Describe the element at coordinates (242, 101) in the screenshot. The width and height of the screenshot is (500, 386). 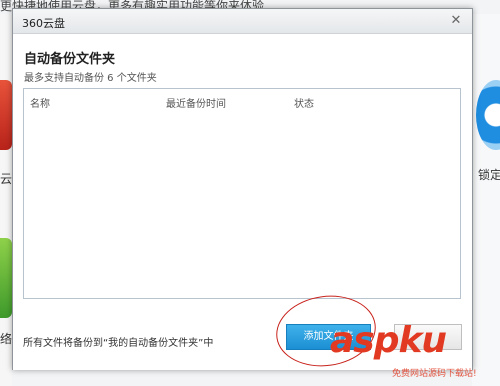
I see `list-header: 名称 最近备份时间 状态` at that location.